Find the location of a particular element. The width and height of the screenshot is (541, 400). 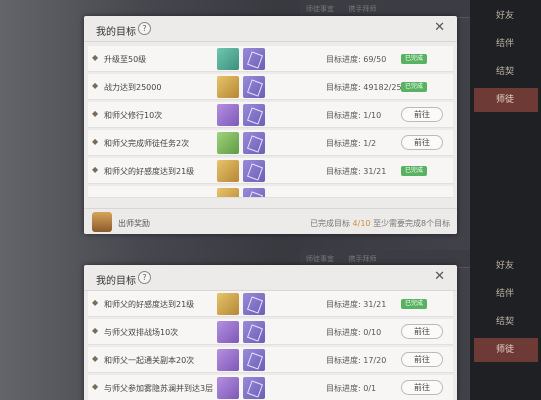

goal-row: ◆ 与师父参加雾隐苏澜并到达3层 目标进度: 0/1 前往 is located at coordinates (270, 387).